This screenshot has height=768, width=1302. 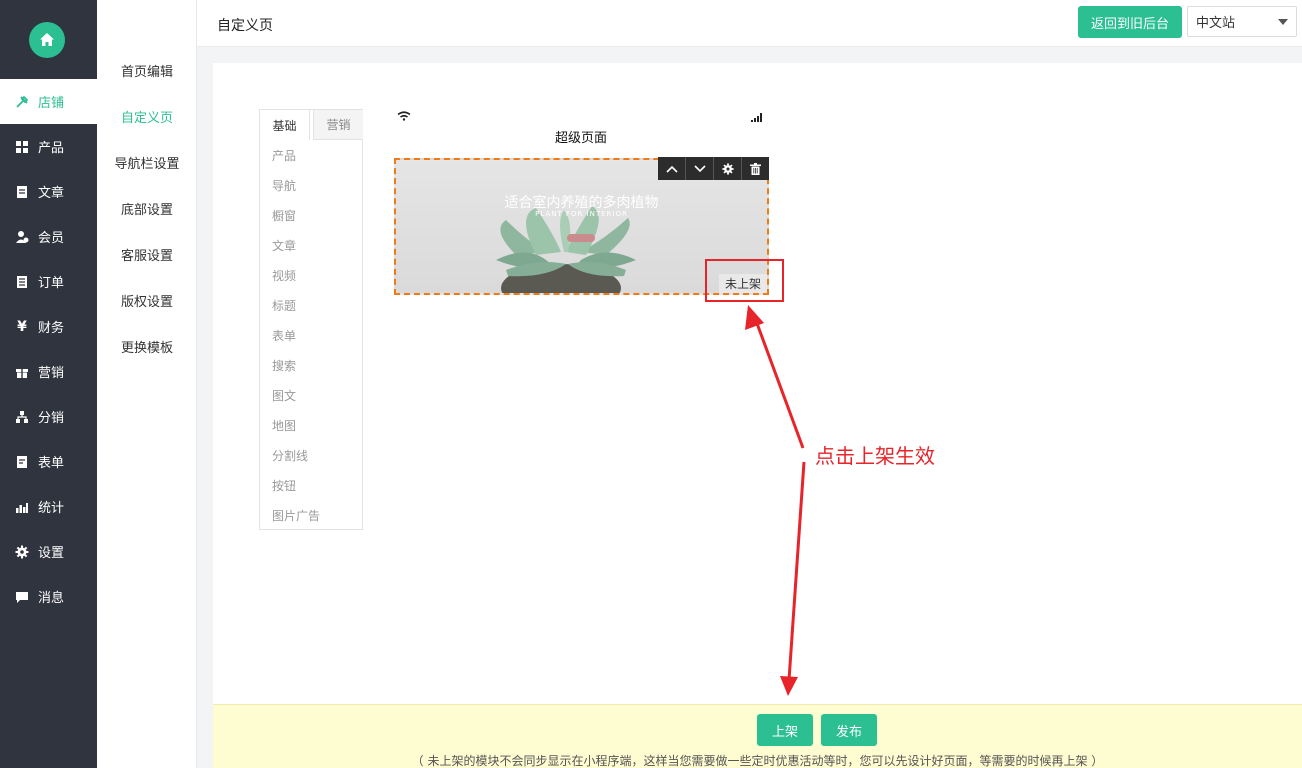 What do you see at coordinates (284, 395) in the screenshot?
I see `component-image-text: 图文` at bounding box center [284, 395].